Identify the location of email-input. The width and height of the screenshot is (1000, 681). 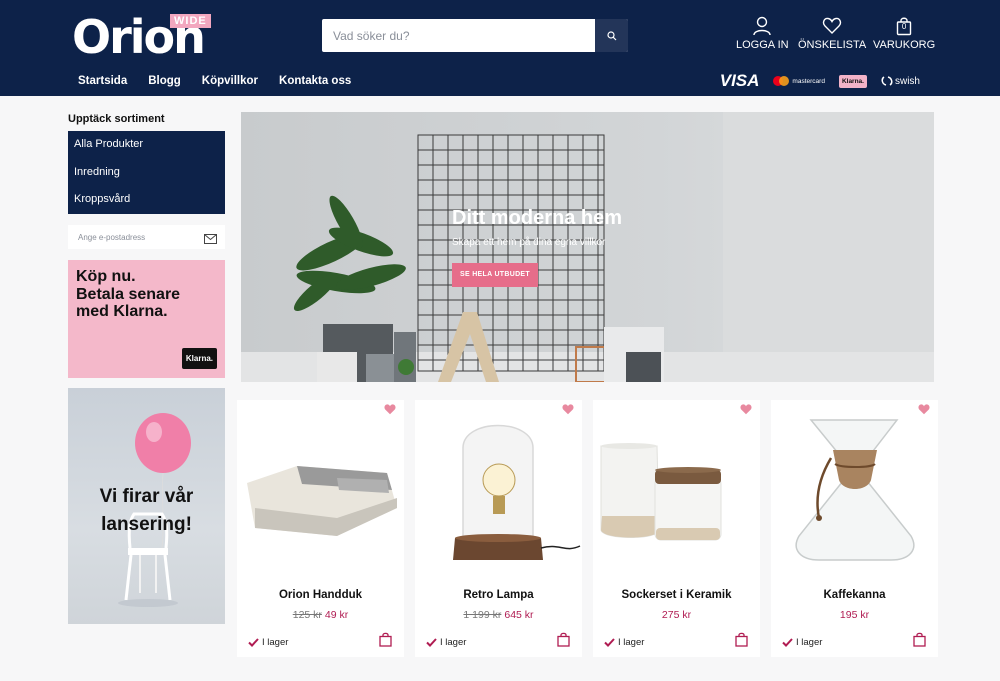
(133, 237).